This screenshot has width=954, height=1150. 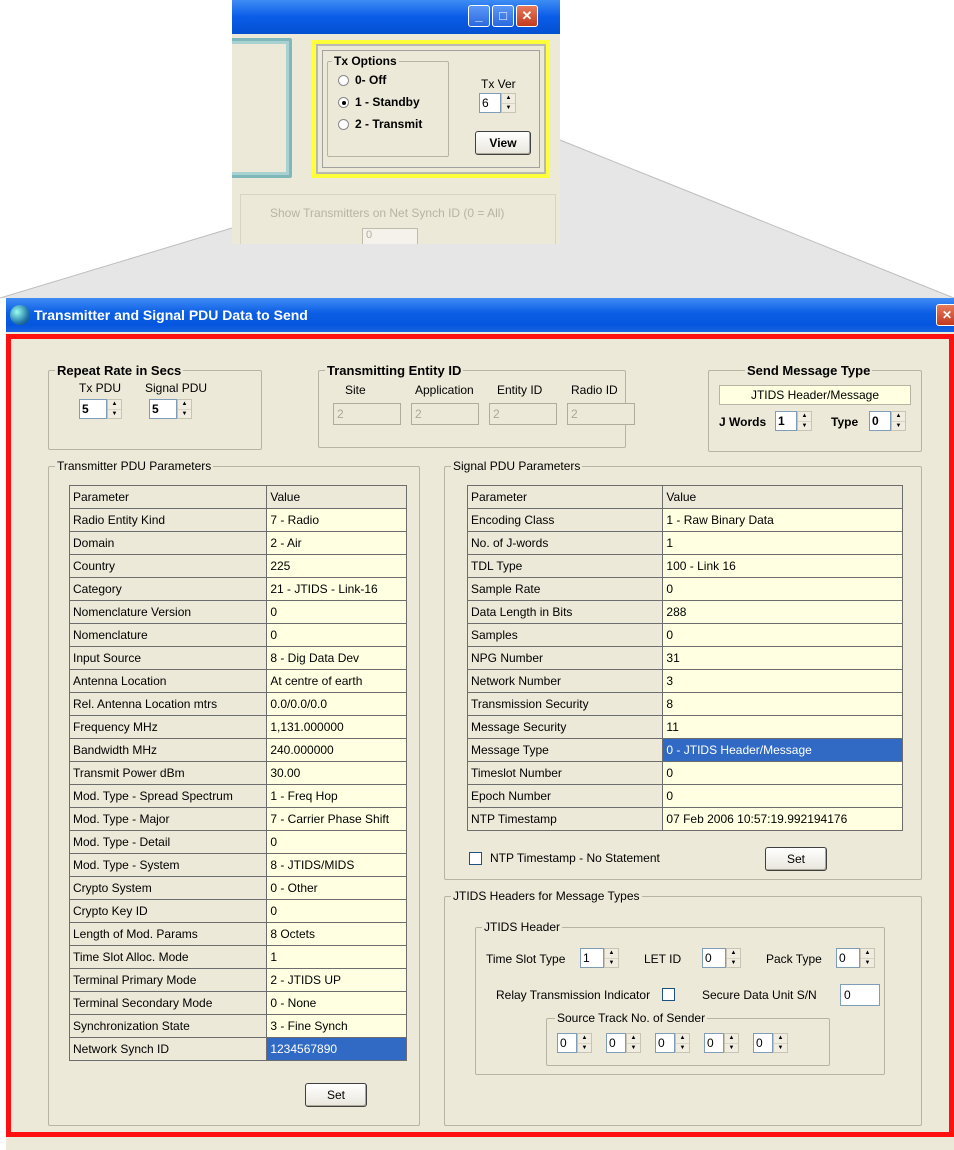 What do you see at coordinates (237, 842) in the screenshot?
I see `table-row: Mod. Type - Detail 0` at bounding box center [237, 842].